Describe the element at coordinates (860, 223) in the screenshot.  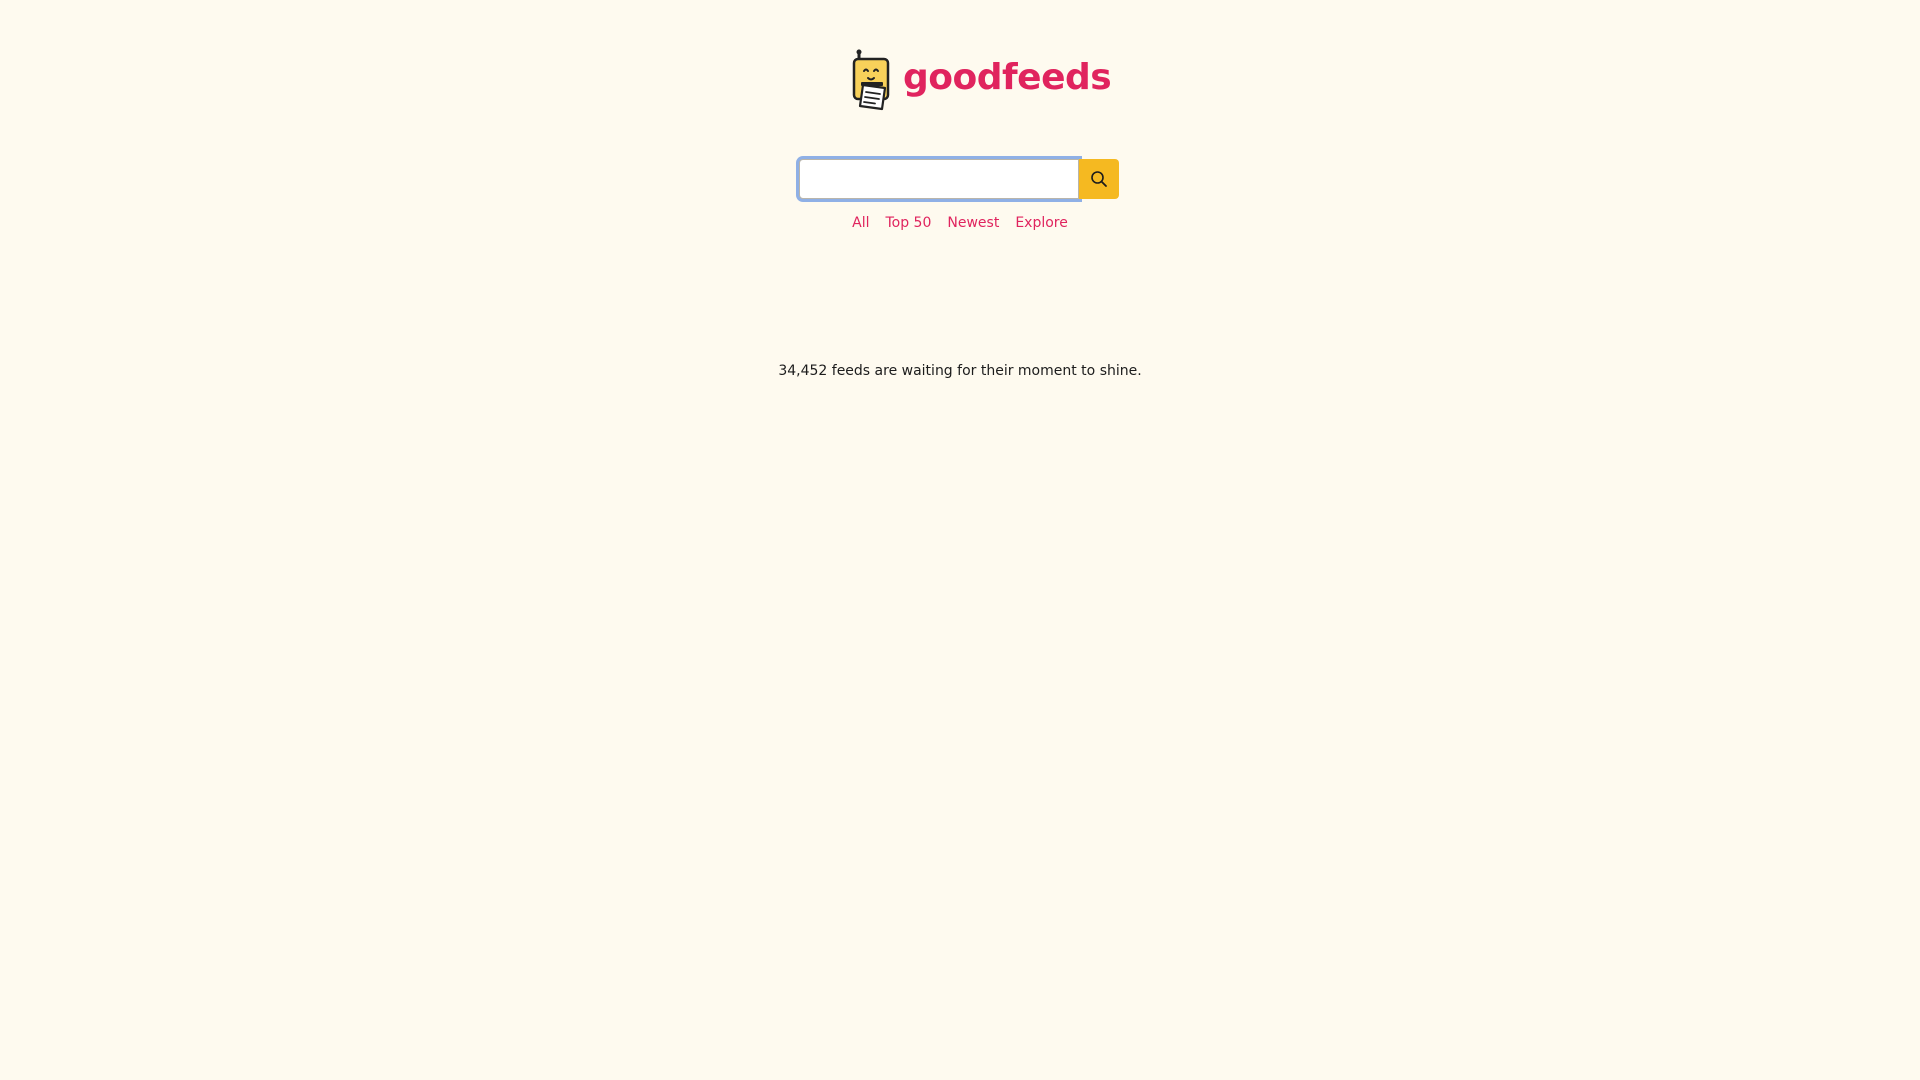
I see `nav-link-all: All` at that location.